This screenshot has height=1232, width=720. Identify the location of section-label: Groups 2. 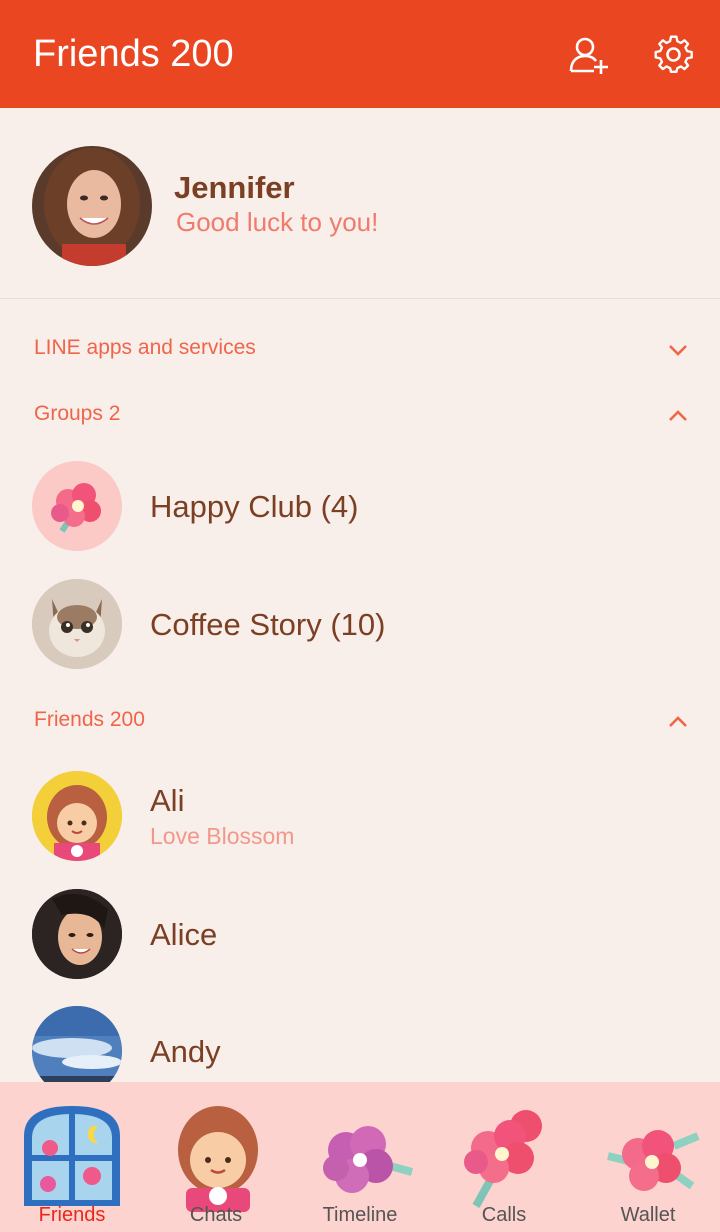
(77, 413).